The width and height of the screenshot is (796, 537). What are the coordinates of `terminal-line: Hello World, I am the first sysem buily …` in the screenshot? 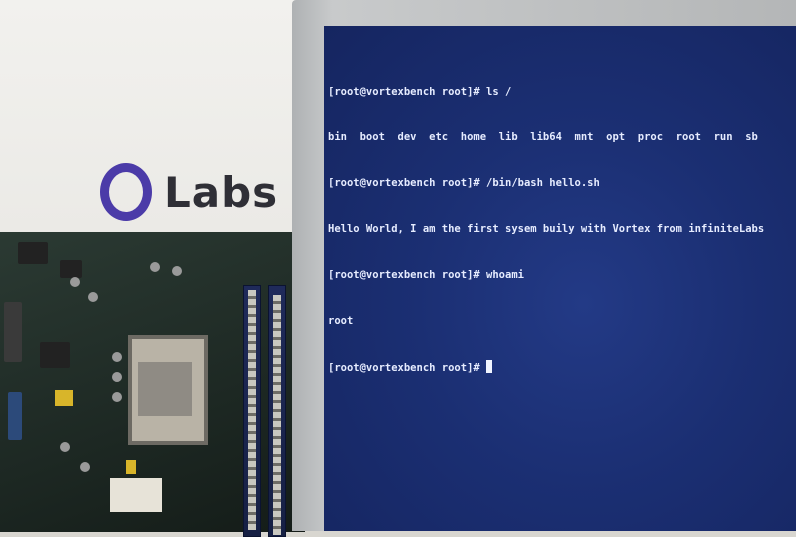 It's located at (546, 229).